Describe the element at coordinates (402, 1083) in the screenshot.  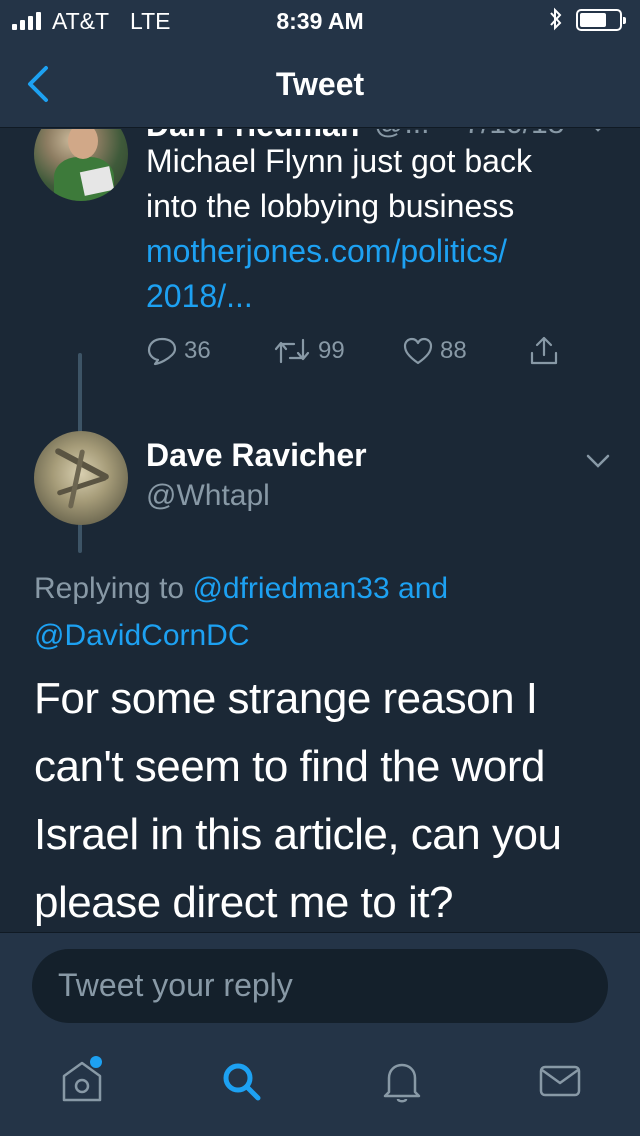
I see `notifications-bell-icon` at that location.